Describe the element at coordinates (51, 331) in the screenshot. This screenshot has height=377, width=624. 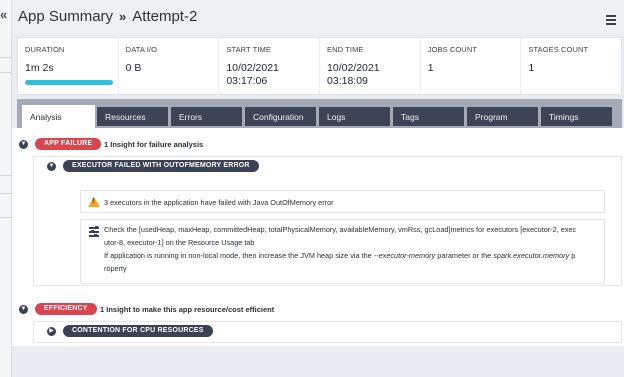
I see `chevron-right-icon: ▶` at that location.